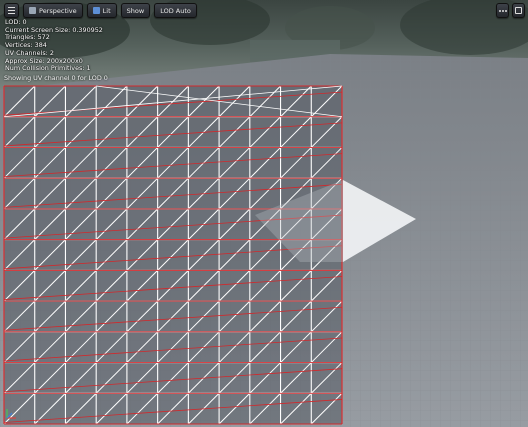  Describe the element at coordinates (58, 10) in the screenshot. I see `perspective-label: Perspective` at that location.